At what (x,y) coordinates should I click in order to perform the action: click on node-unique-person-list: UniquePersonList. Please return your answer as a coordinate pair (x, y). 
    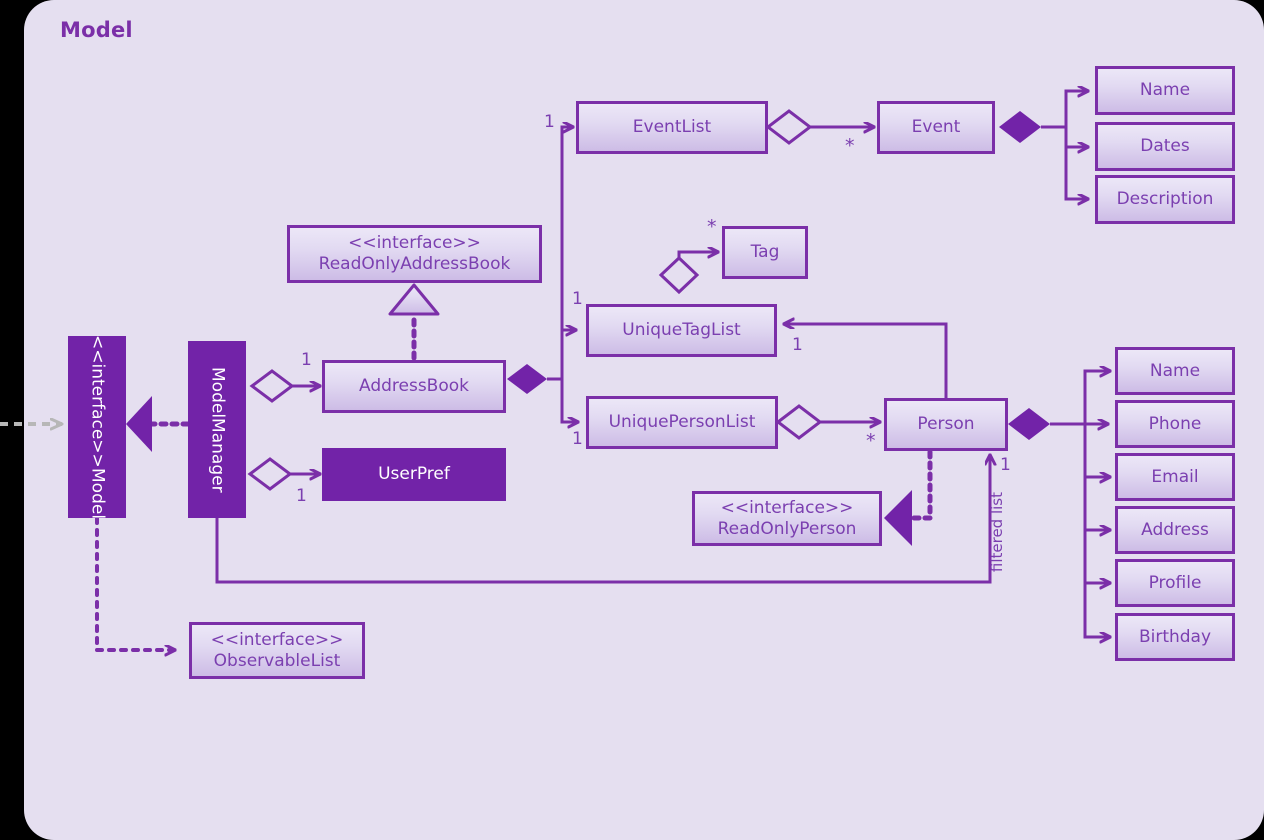
    Looking at the image, I should click on (682, 422).